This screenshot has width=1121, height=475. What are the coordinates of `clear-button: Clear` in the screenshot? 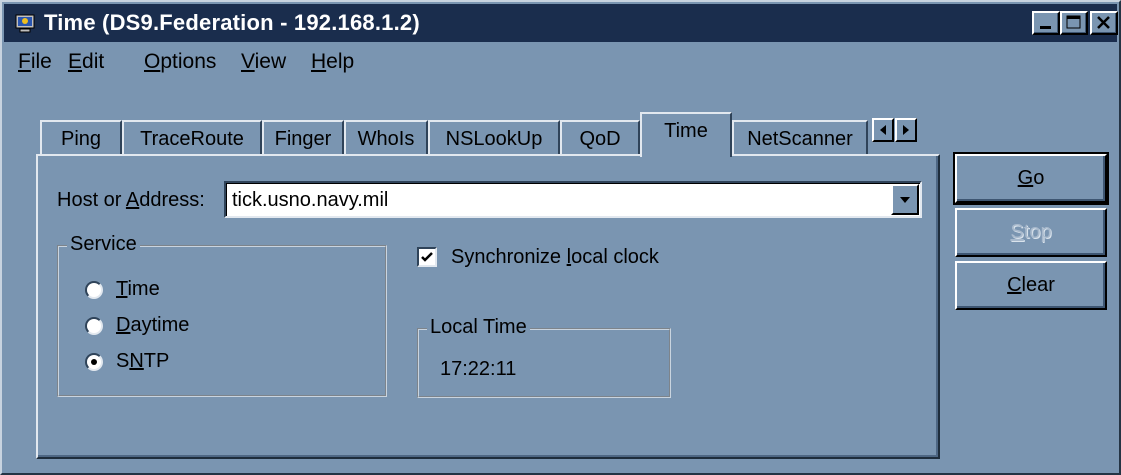 It's located at (1031, 285).